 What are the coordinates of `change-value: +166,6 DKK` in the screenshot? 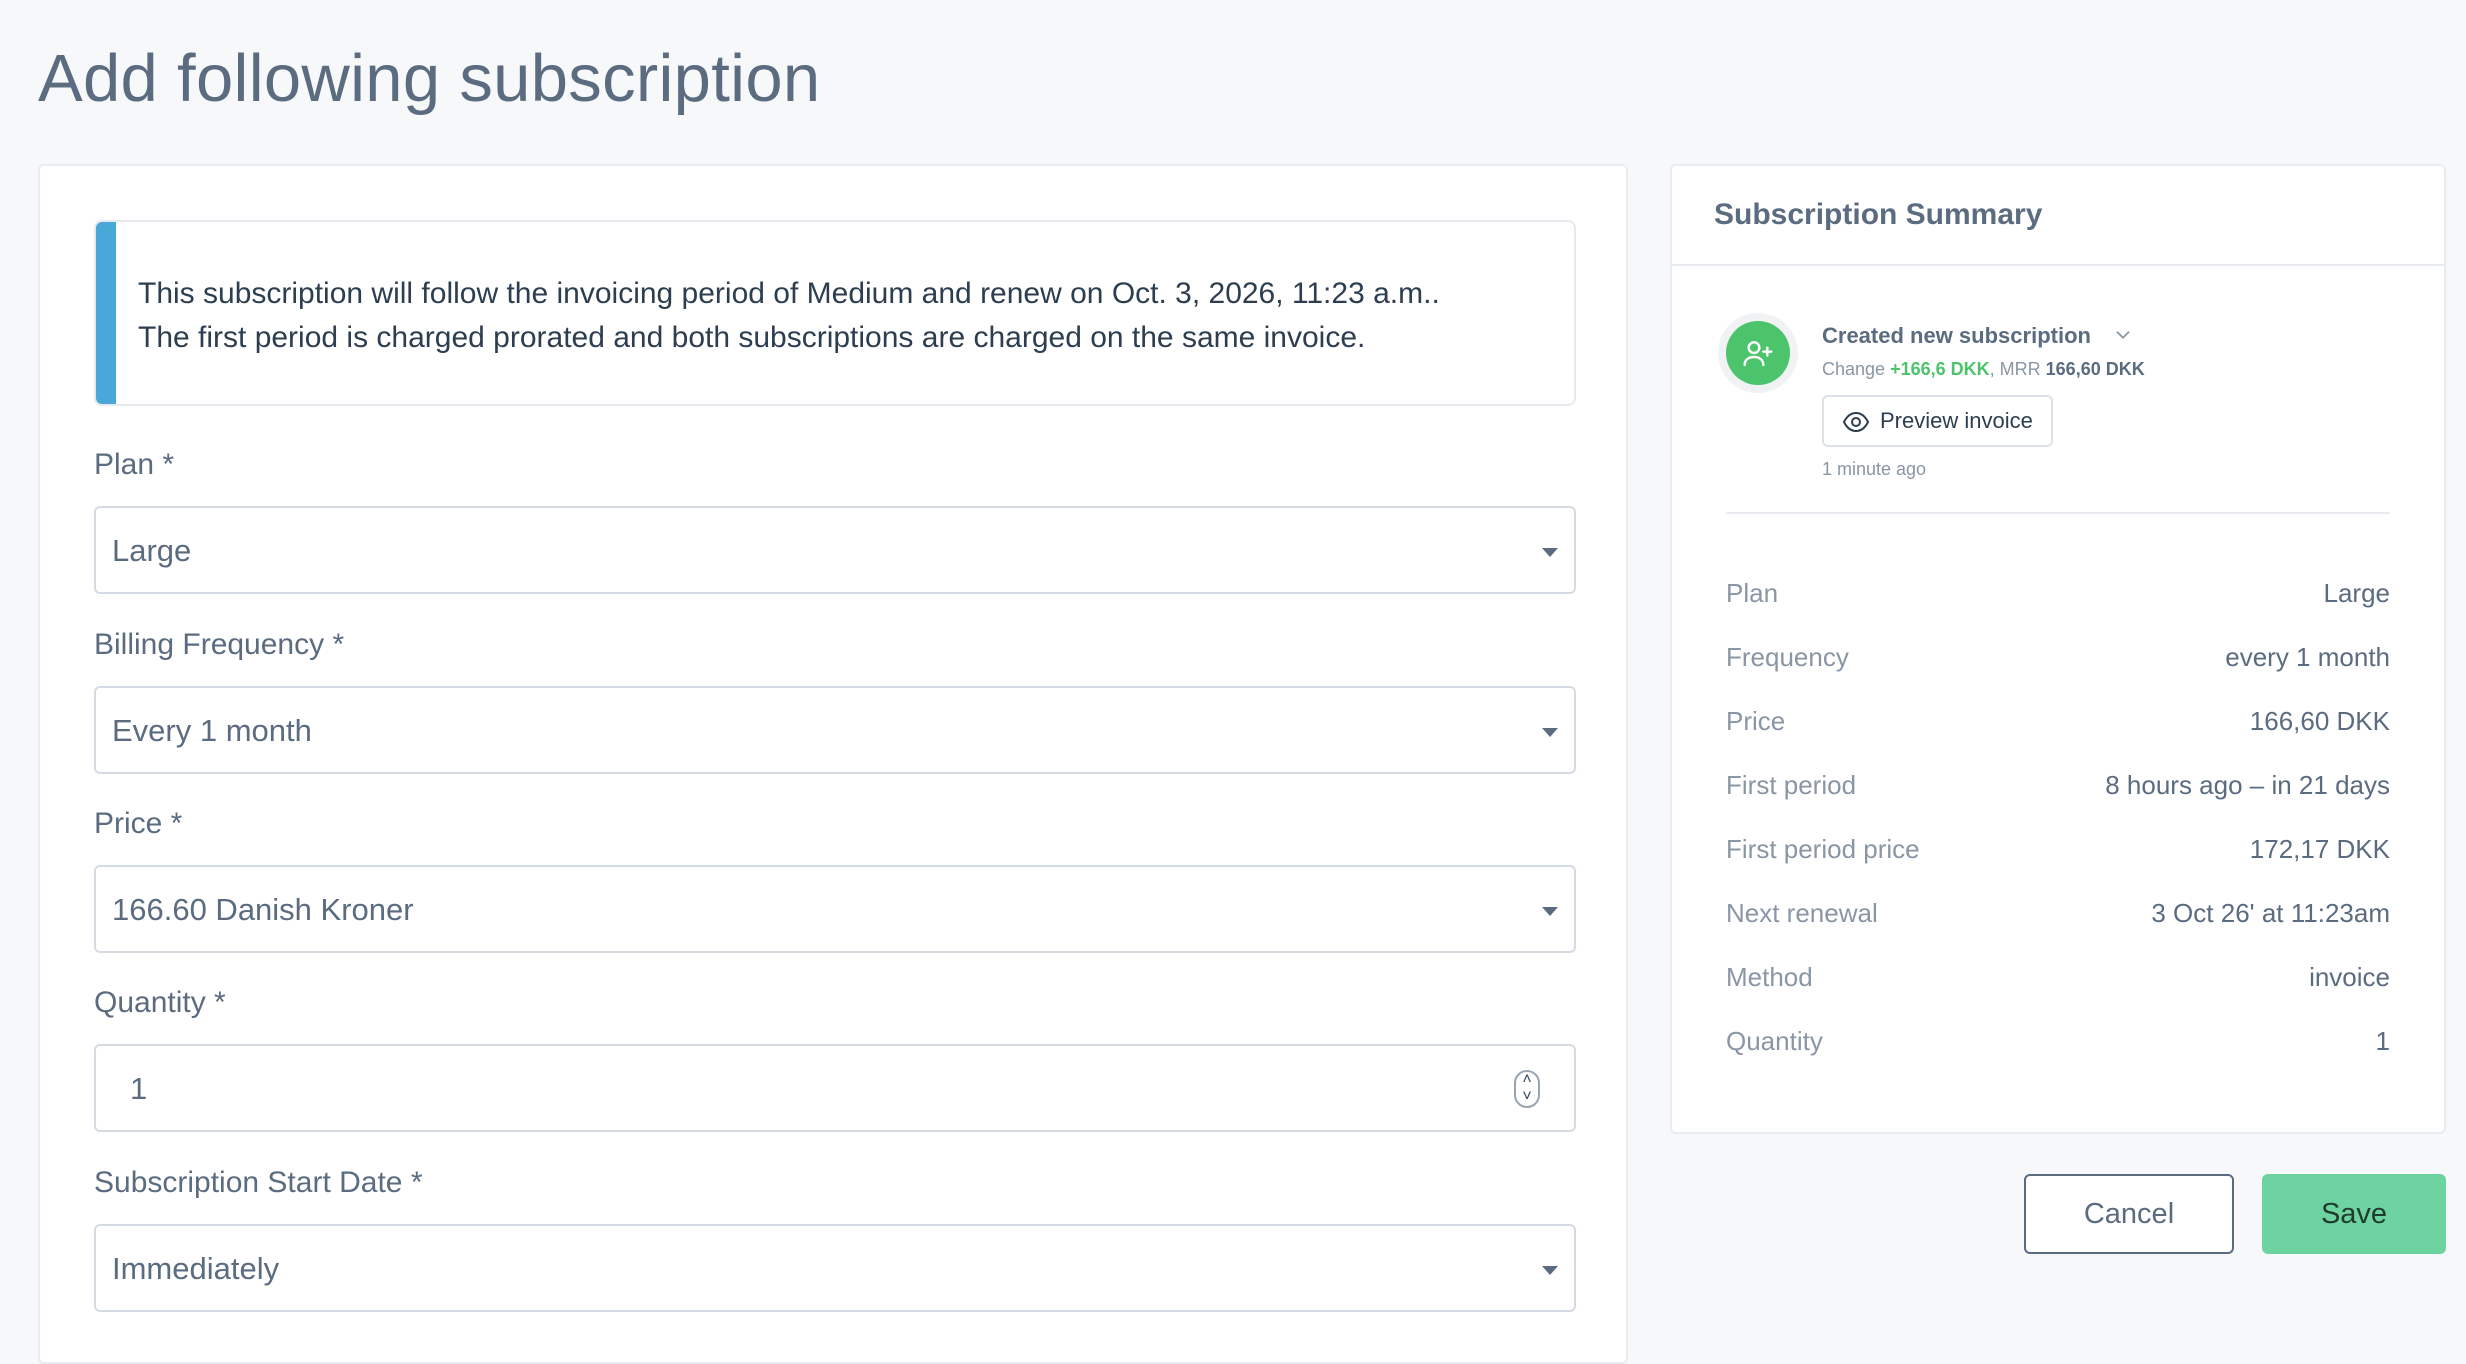 It's located at (1940, 369).